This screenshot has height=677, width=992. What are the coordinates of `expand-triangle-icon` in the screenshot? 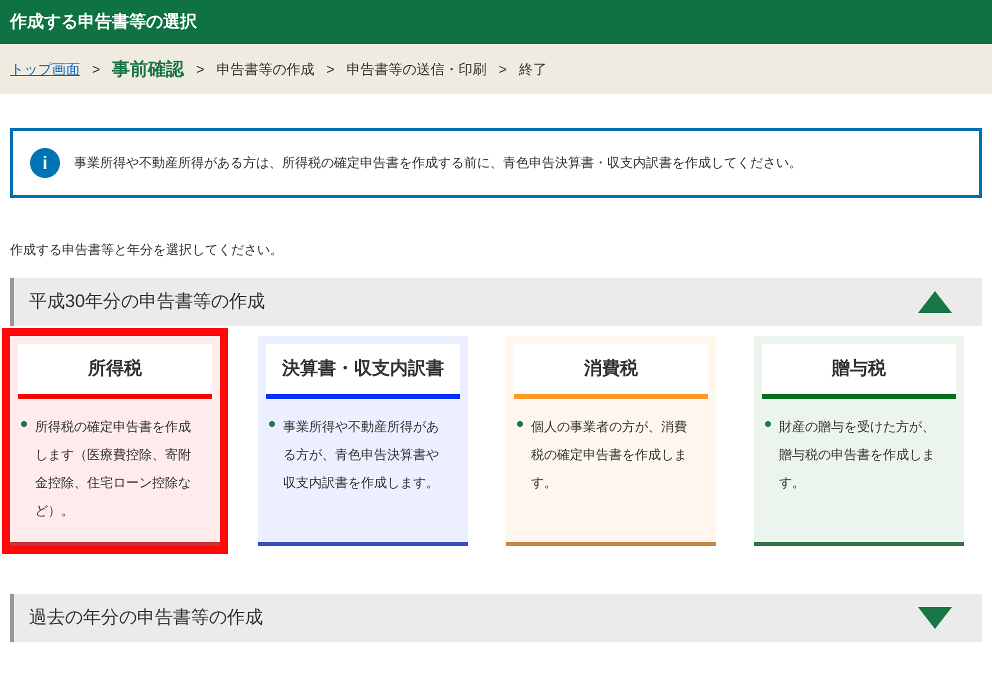 It's located at (935, 617).